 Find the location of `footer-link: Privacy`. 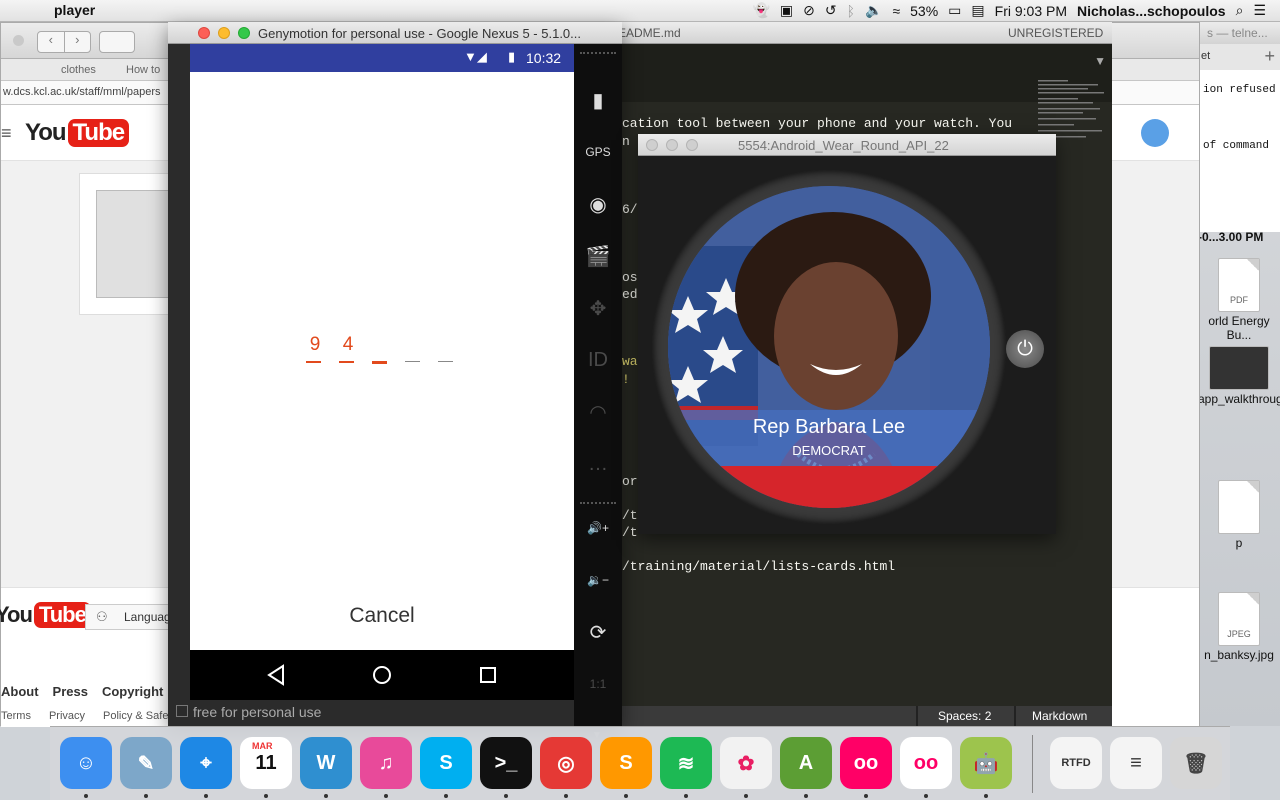

footer-link: Privacy is located at coordinates (67, 716).